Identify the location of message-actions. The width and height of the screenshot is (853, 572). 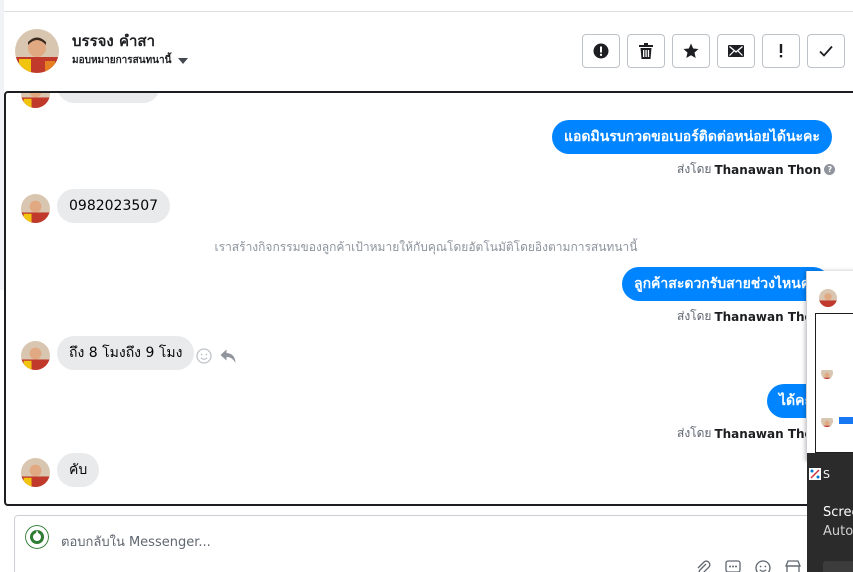
(216, 356).